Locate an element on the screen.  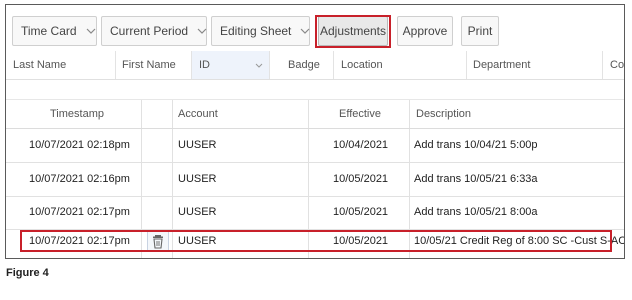
col-cost: Co is located at coordinates (617, 65).